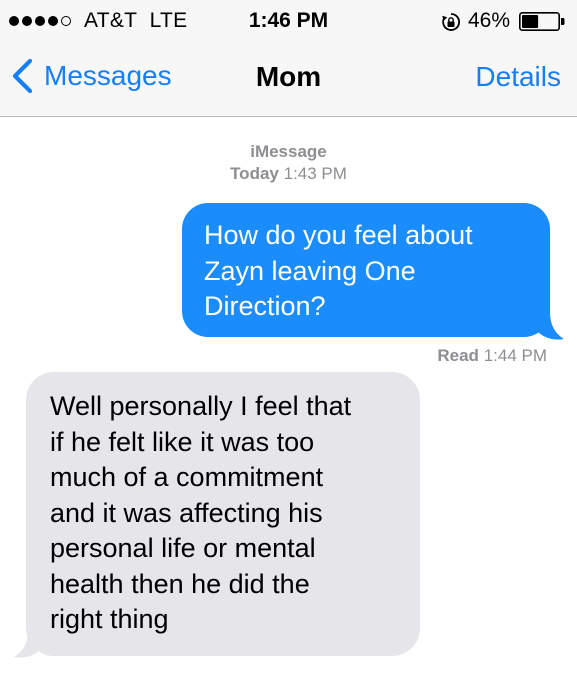  Describe the element at coordinates (109, 619) in the screenshot. I see `message-line: right thing` at that location.